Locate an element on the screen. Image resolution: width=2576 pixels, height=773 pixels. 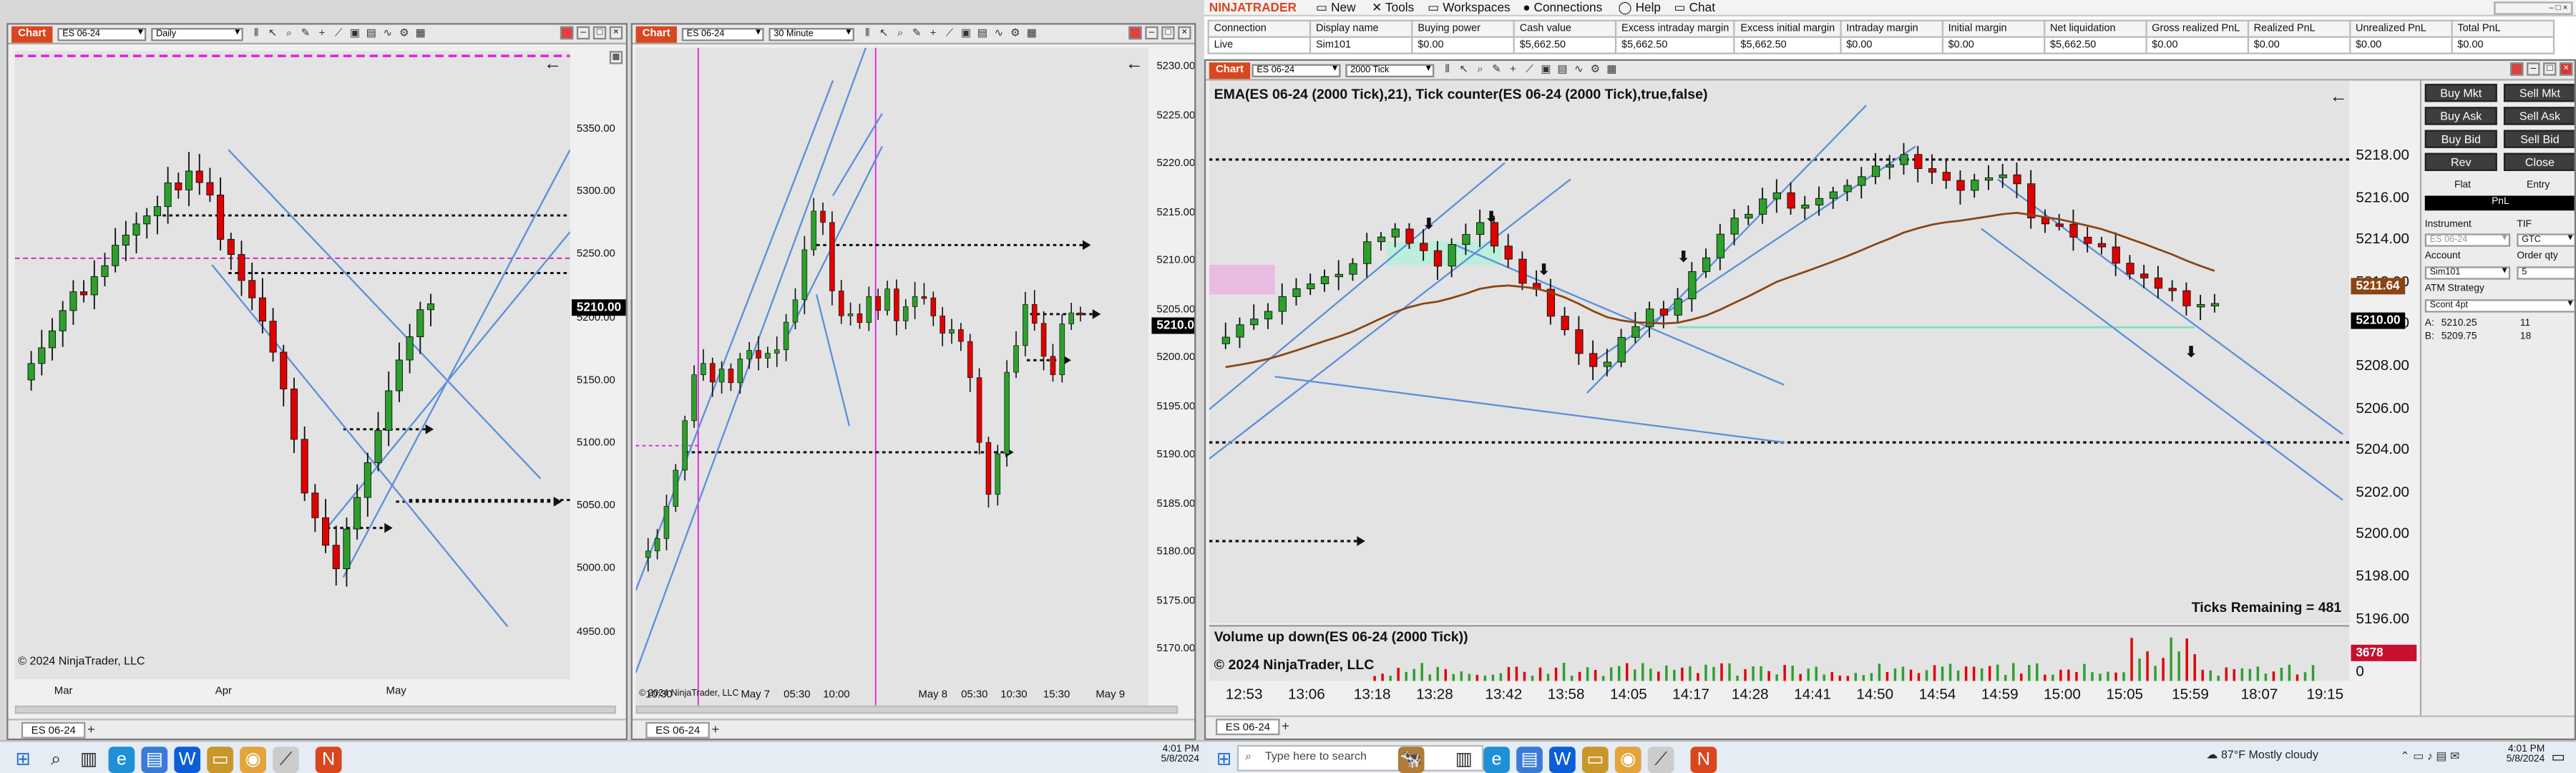
tif-select: GTC is located at coordinates (2546, 240).